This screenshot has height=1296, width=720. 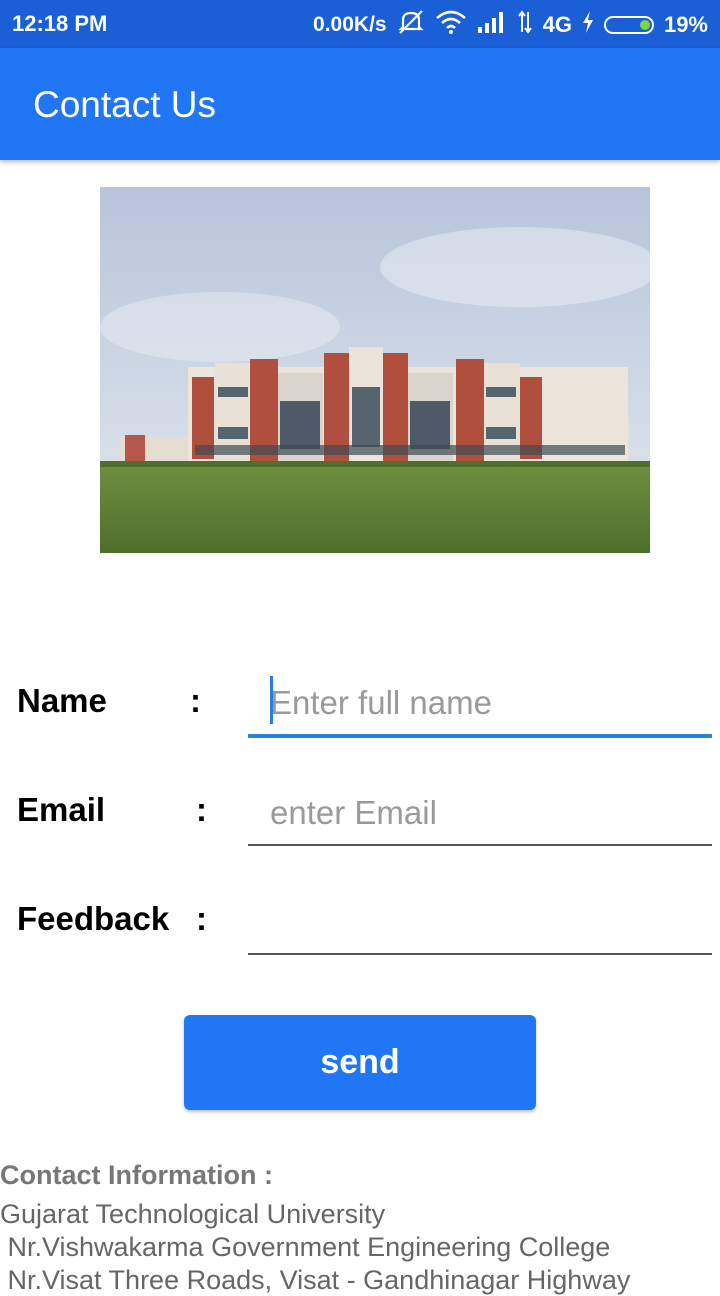 I want to click on name-input, so click(x=480, y=703).